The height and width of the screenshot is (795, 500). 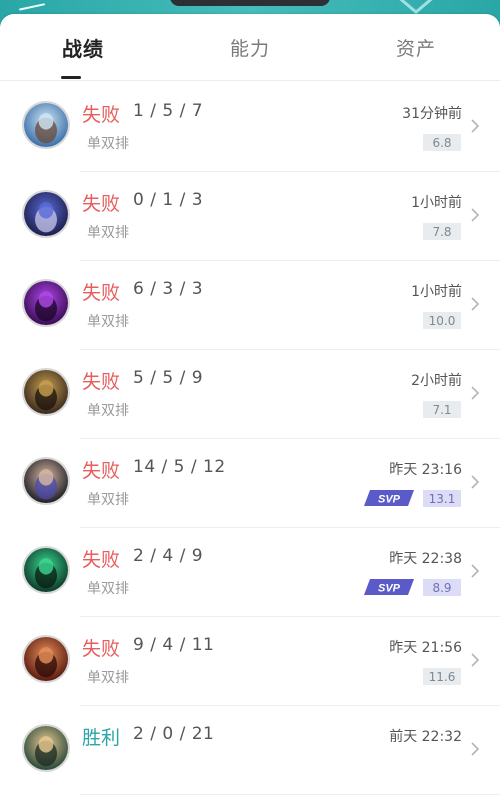 I want to click on tab-bar: 战绩 能力 资产, so click(x=250, y=47).